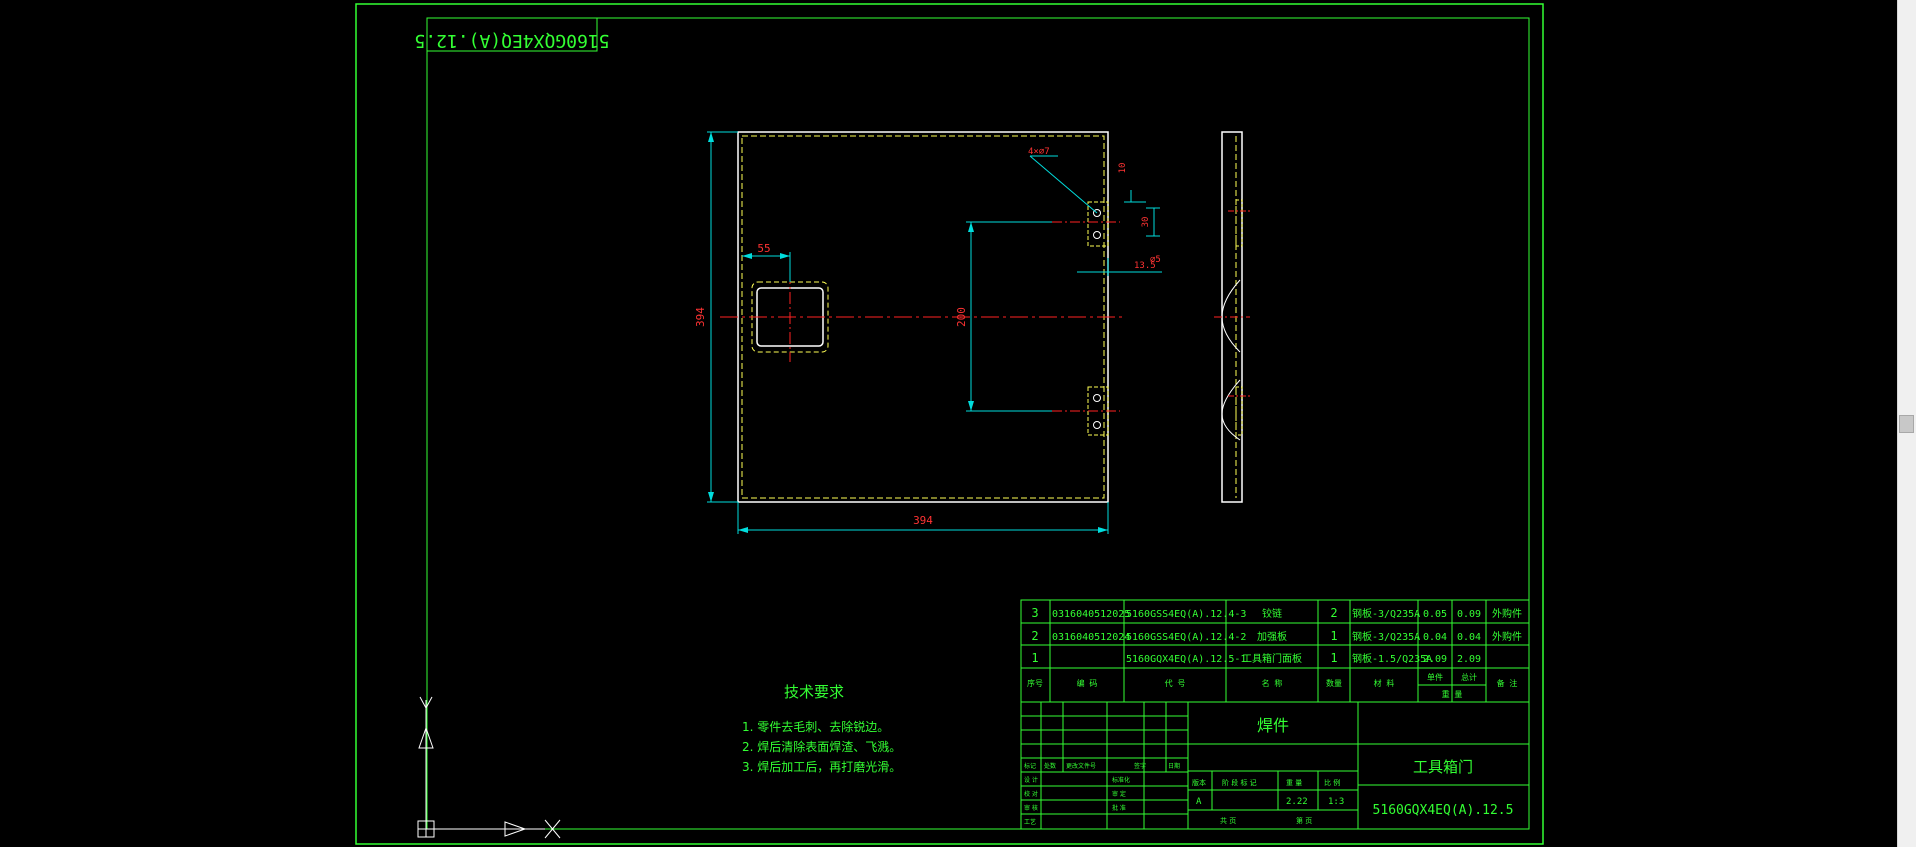  Describe the element at coordinates (1186, 659) in the screenshot. I see `bom-cell-part: 5160GQX4EQ(A).12.5-1` at that location.